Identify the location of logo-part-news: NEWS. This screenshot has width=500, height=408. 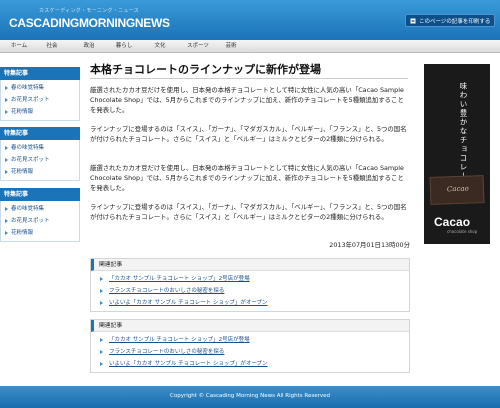
(152, 23).